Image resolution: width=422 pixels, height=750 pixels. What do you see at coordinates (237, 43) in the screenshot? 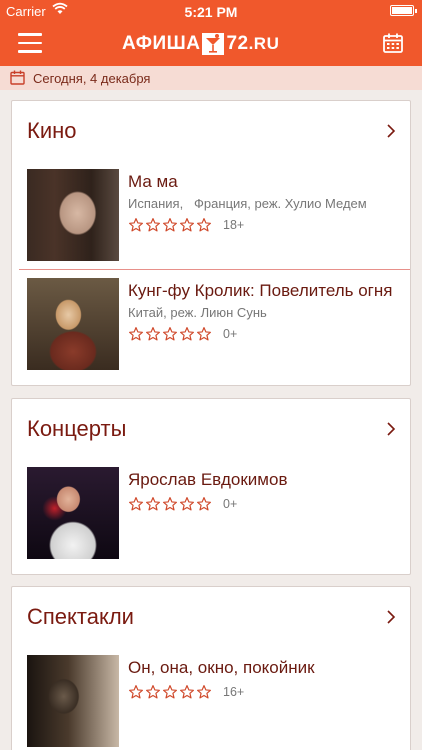
I see `logo-text-right: 72` at bounding box center [237, 43].